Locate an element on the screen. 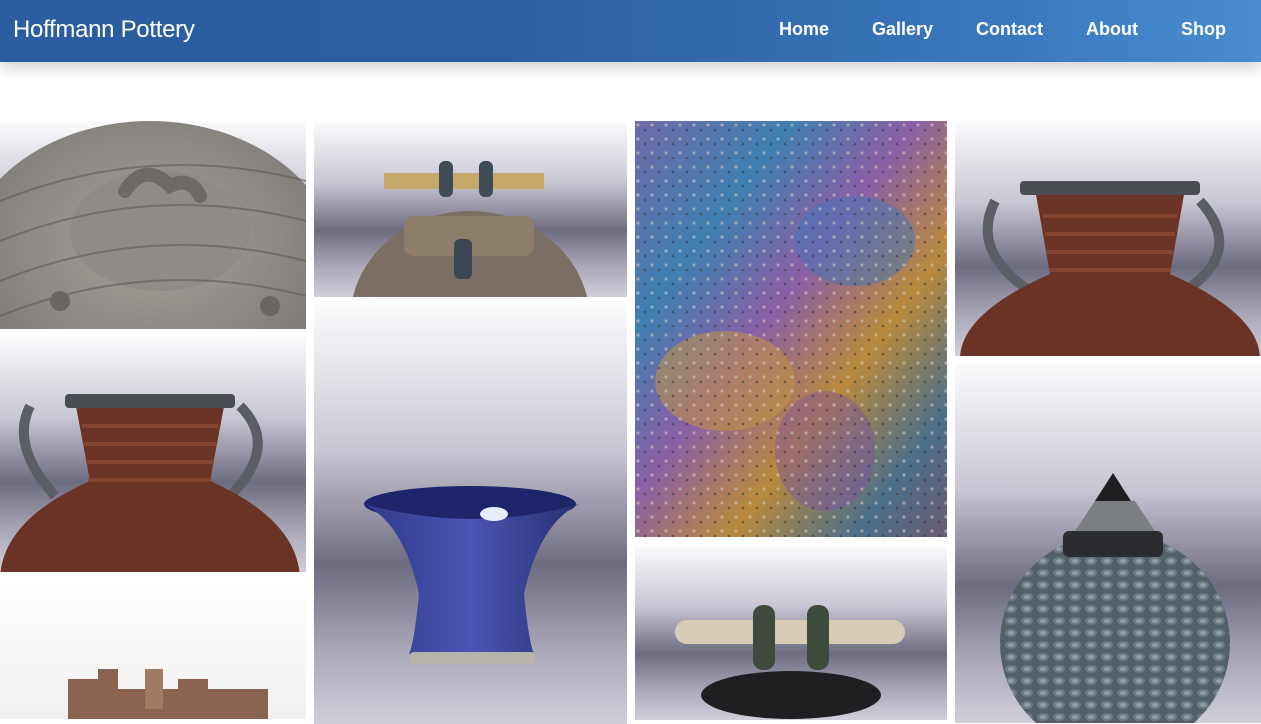 This screenshot has height=724, width=1261. gallery-item-wooden-stand is located at coordinates (153, 649).